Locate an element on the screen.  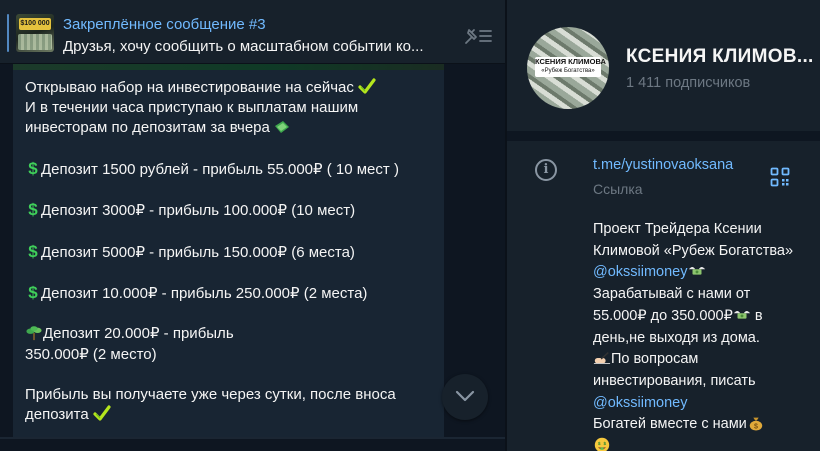
money-bag-icon: $ is located at coordinates (756, 424).